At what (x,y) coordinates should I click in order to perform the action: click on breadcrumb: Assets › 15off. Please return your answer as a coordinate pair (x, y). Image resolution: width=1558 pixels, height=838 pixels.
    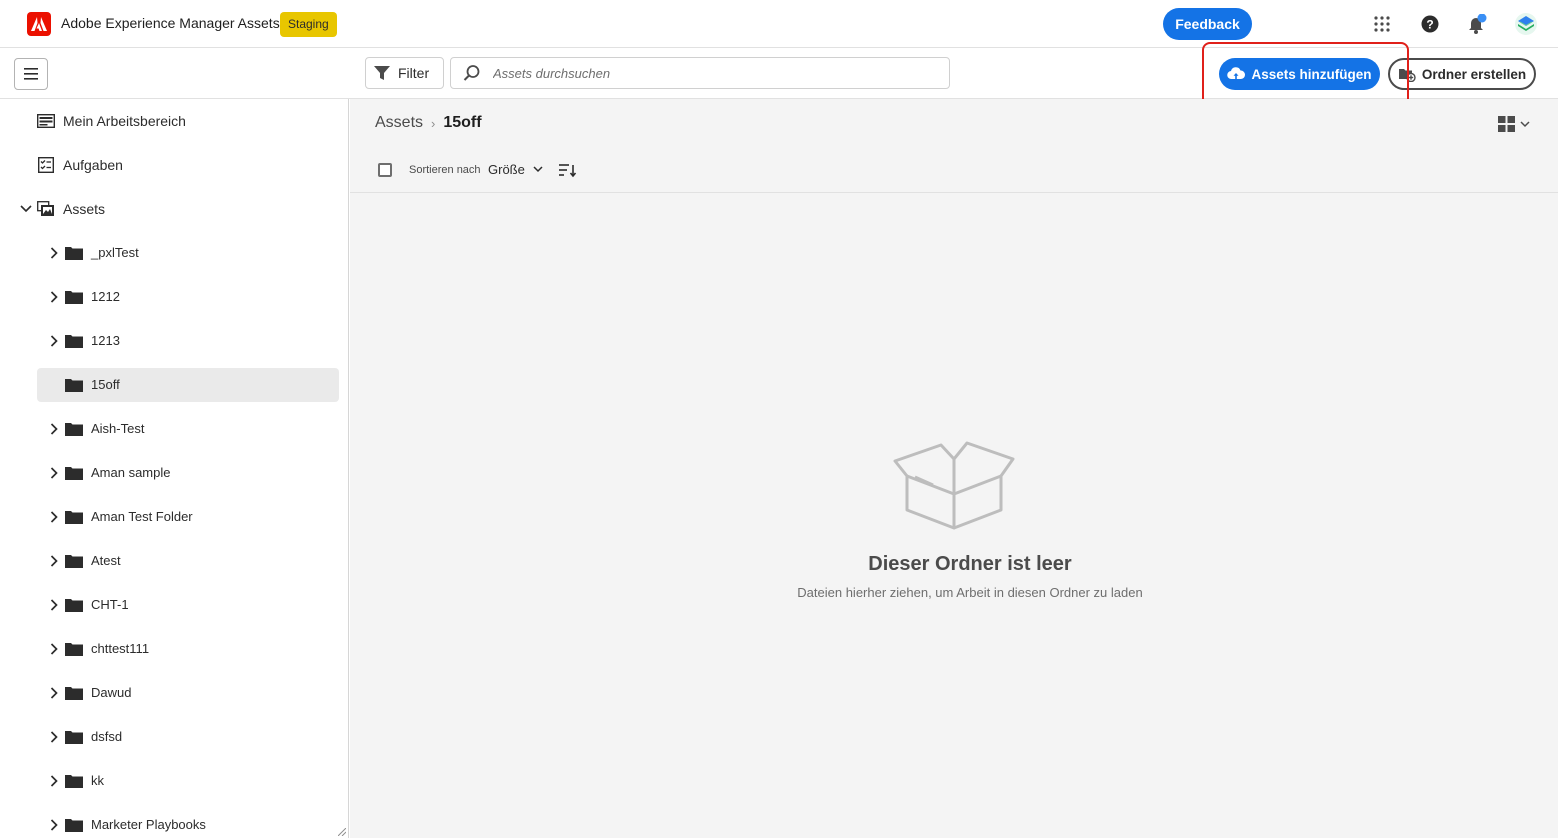
    Looking at the image, I should click on (428, 123).